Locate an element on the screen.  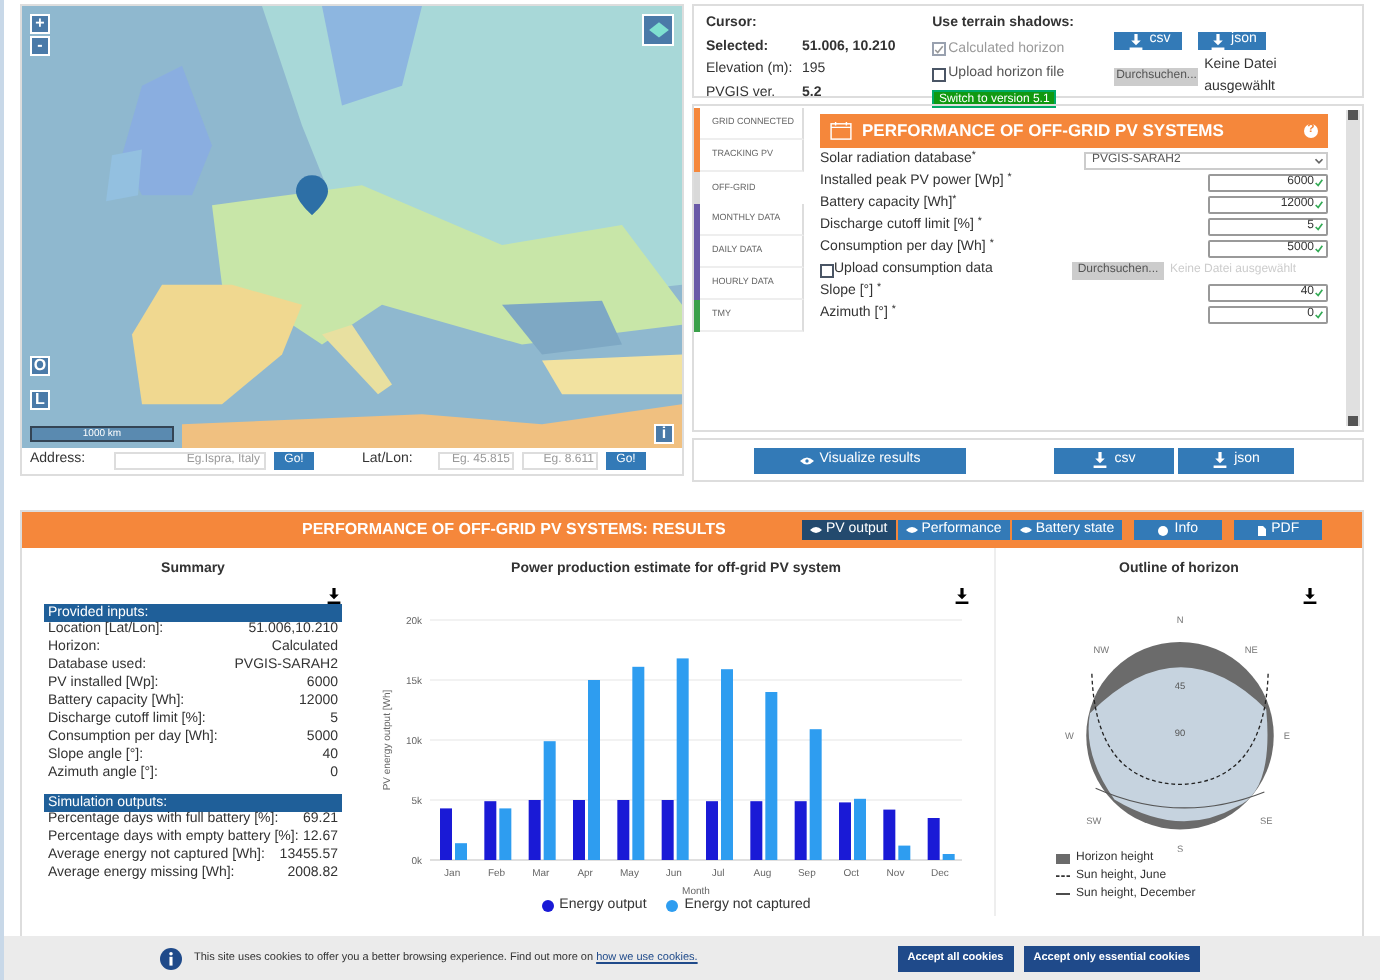
layers-icon is located at coordinates (658, 30).